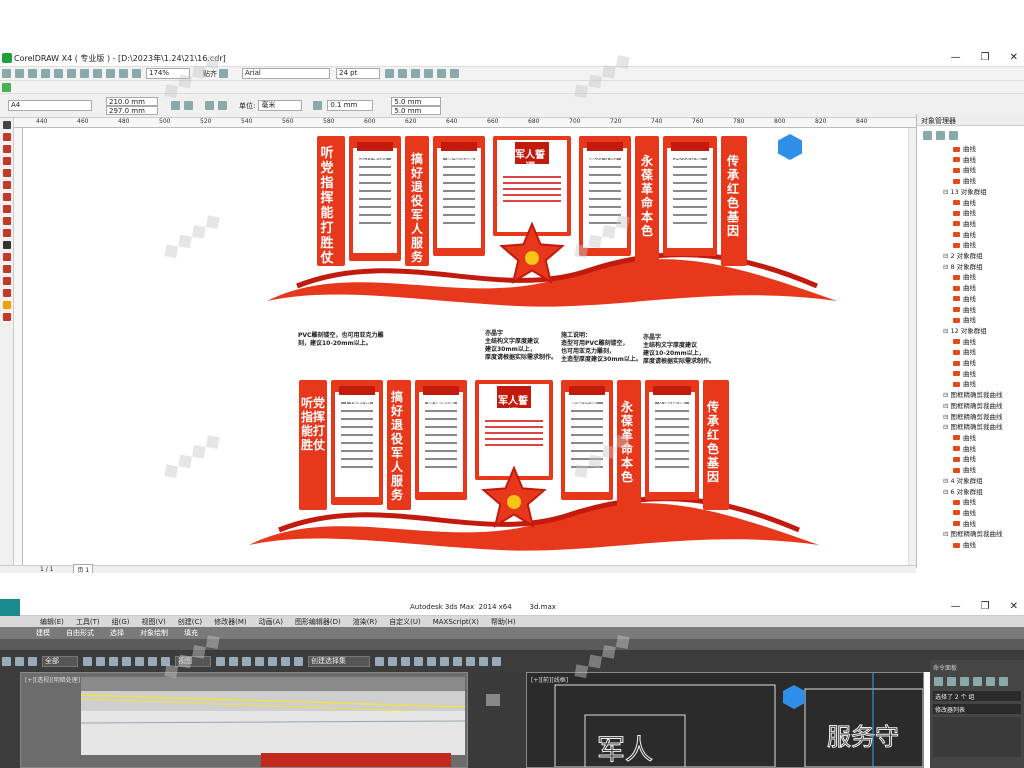 The height and width of the screenshot is (768, 1024). What do you see at coordinates (45, 73) in the screenshot?
I see `print-icon` at bounding box center [45, 73].